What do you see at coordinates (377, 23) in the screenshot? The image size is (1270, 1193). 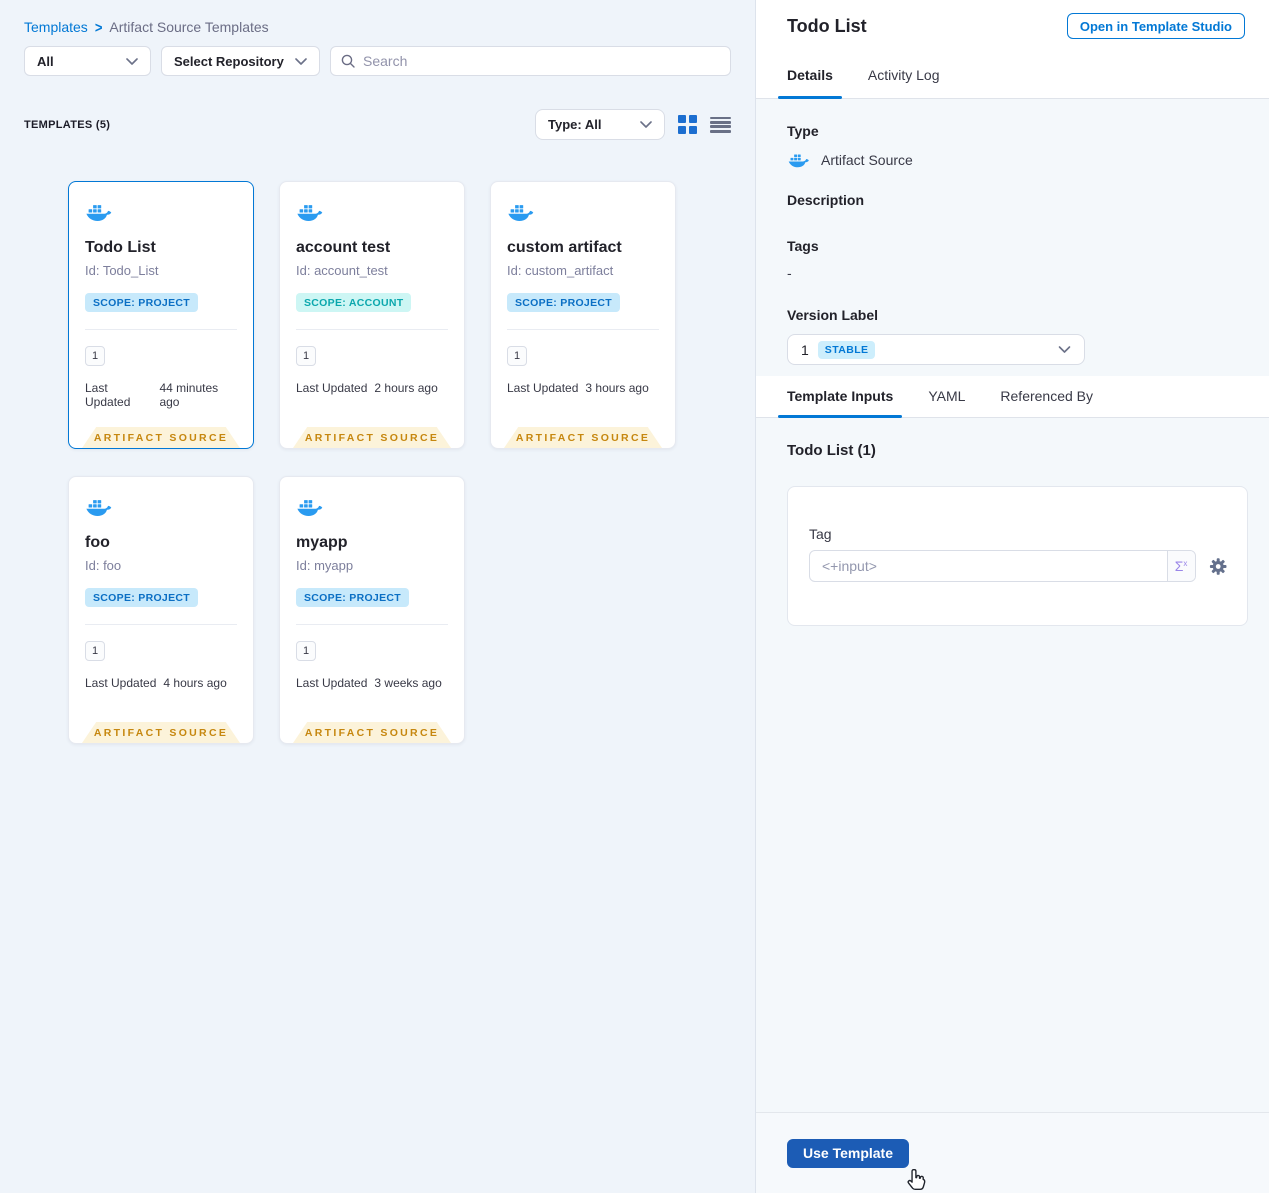 I see `breadcrumb: Templates > Artifact Source Templates` at bounding box center [377, 23].